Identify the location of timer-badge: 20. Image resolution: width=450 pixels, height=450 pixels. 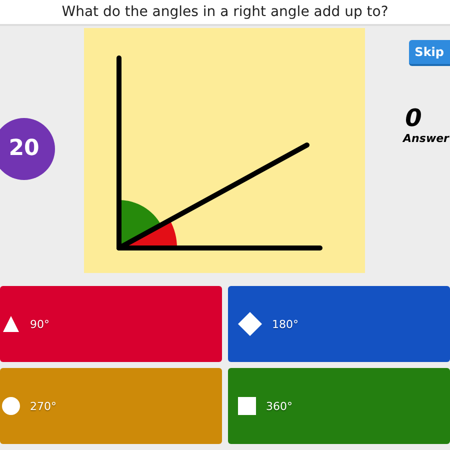
(27, 149).